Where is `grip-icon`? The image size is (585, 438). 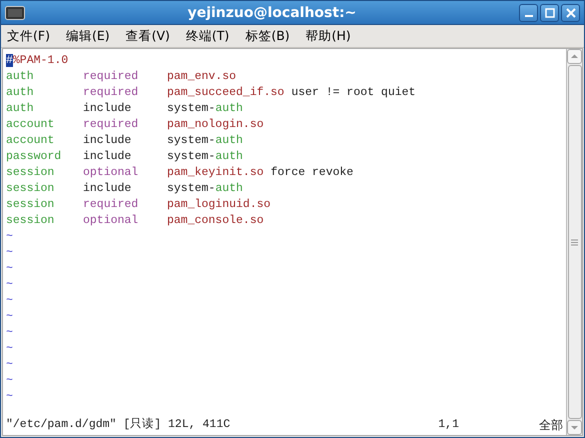 grip-icon is located at coordinates (574, 242).